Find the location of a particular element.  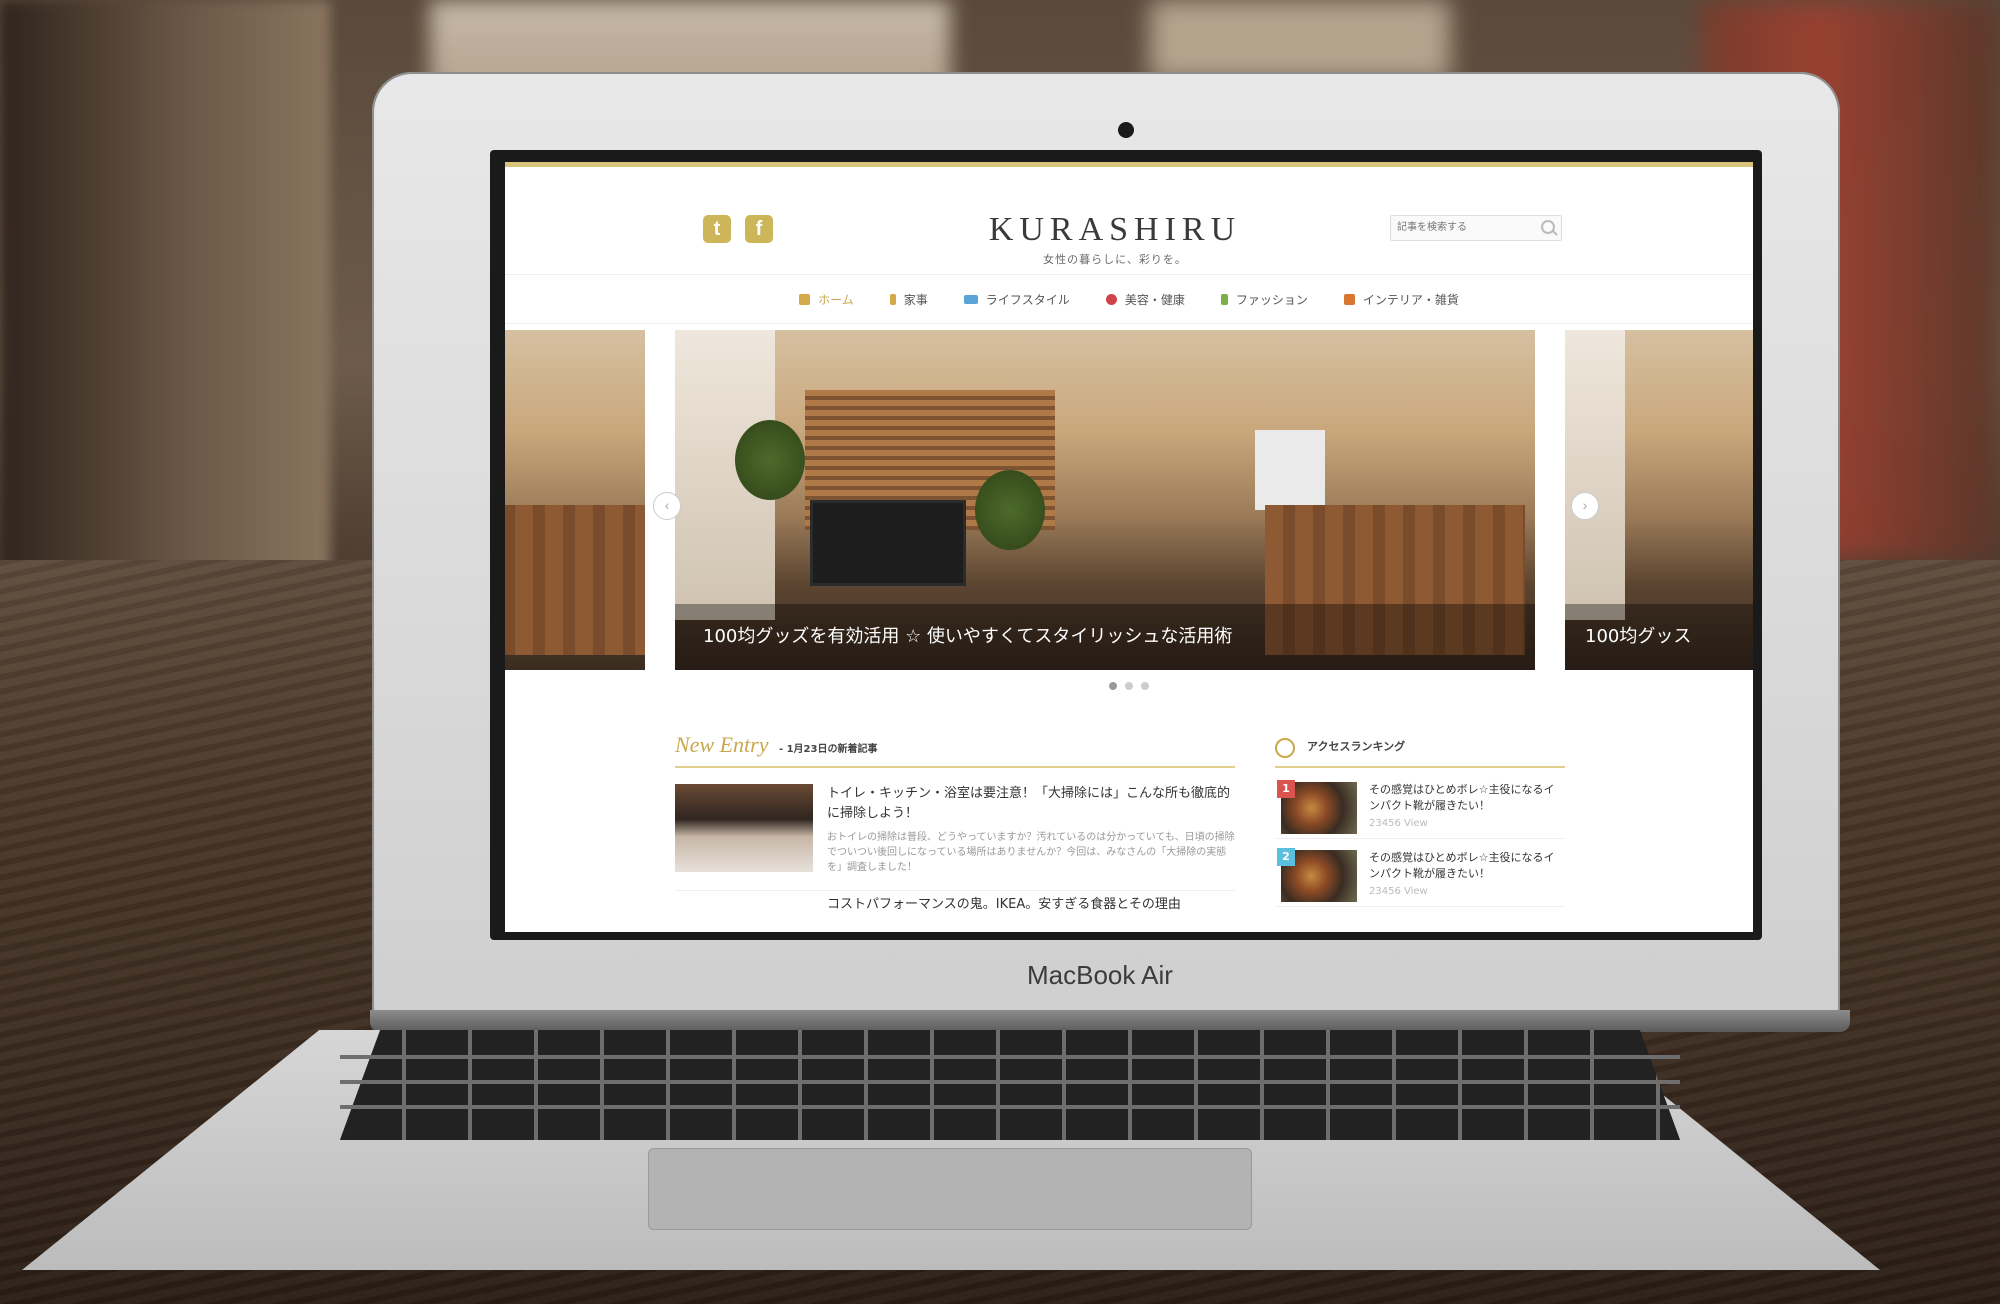

rank-badge: 1 is located at coordinates (1286, 789).